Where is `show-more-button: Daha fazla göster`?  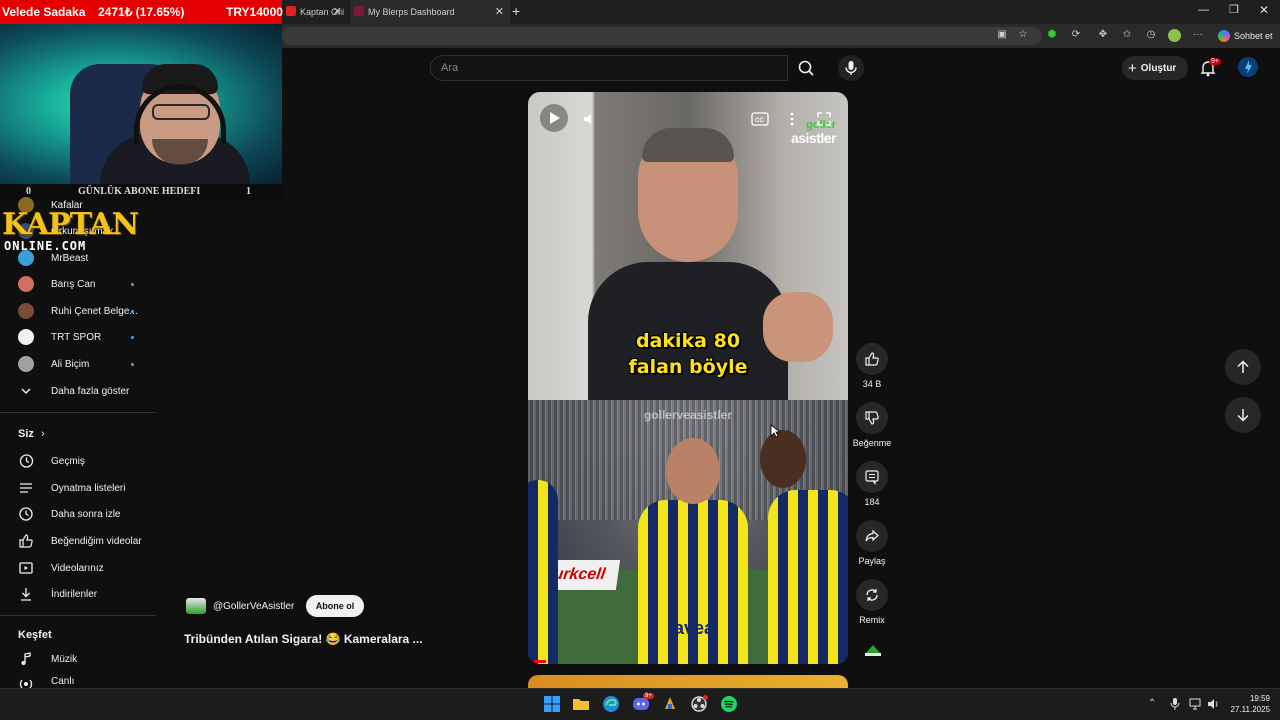 show-more-button: Daha fazla göster is located at coordinates (88, 391).